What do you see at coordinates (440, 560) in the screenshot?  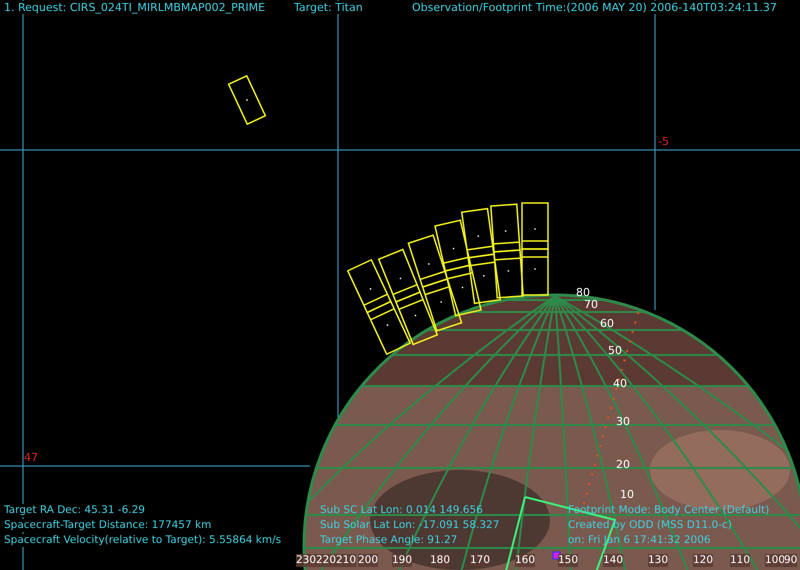 I see `longitude-label: 180` at bounding box center [440, 560].